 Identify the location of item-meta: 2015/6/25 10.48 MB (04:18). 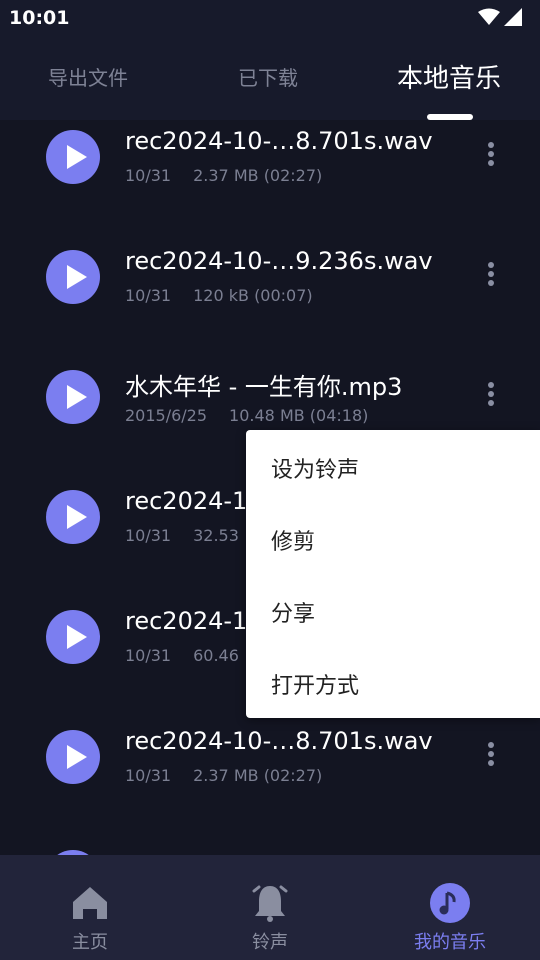
(246, 415).